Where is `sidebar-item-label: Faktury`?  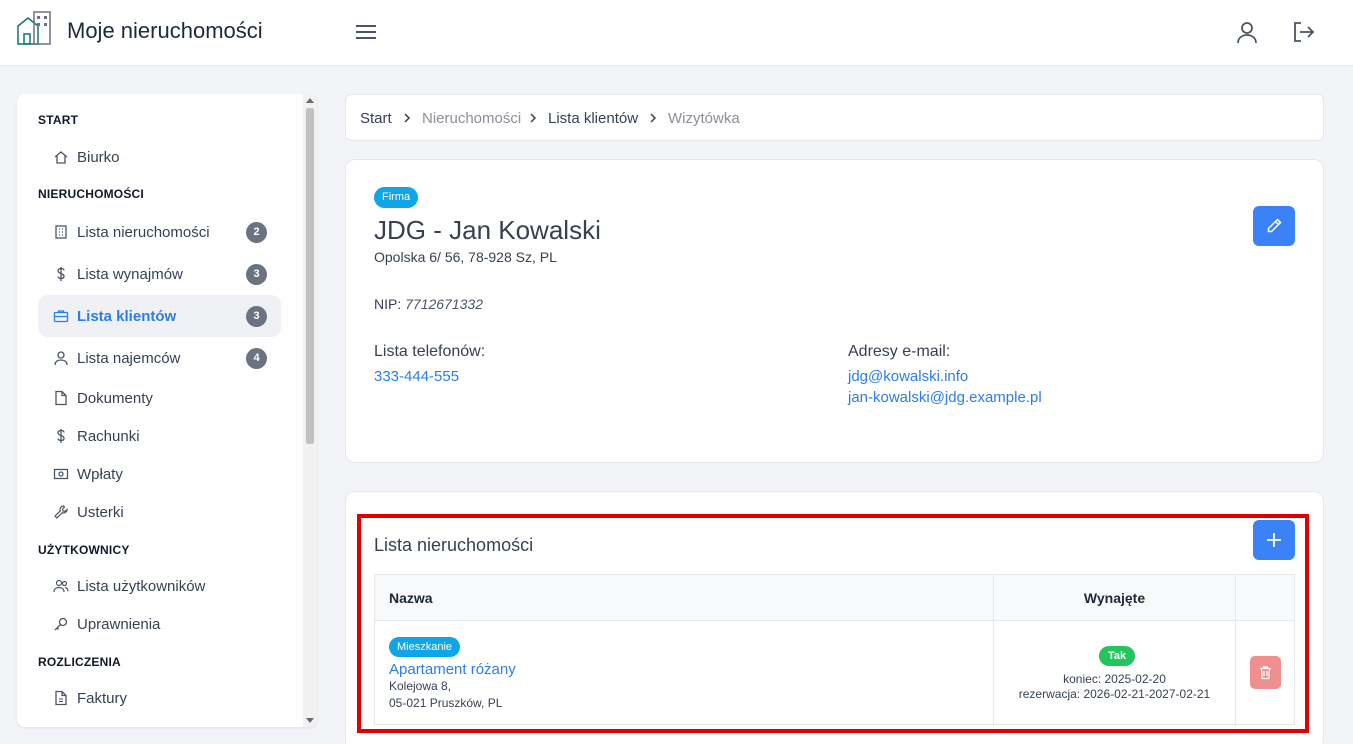
sidebar-item-label: Faktury is located at coordinates (102, 698).